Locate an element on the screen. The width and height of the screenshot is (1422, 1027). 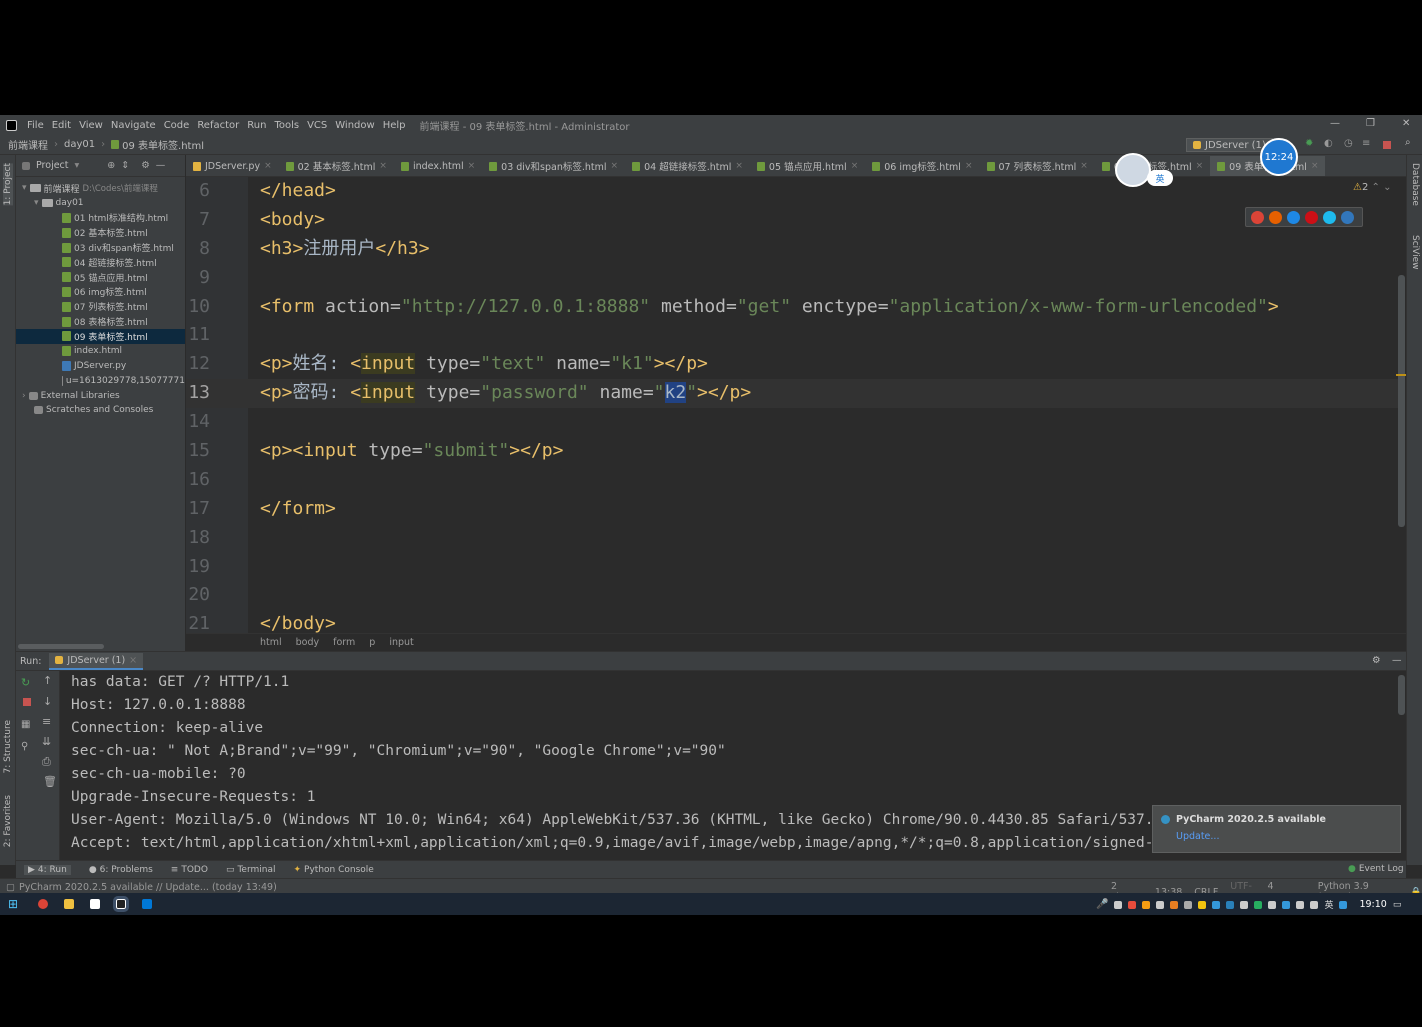
tree-file: index.html is located at coordinates (100, 351).